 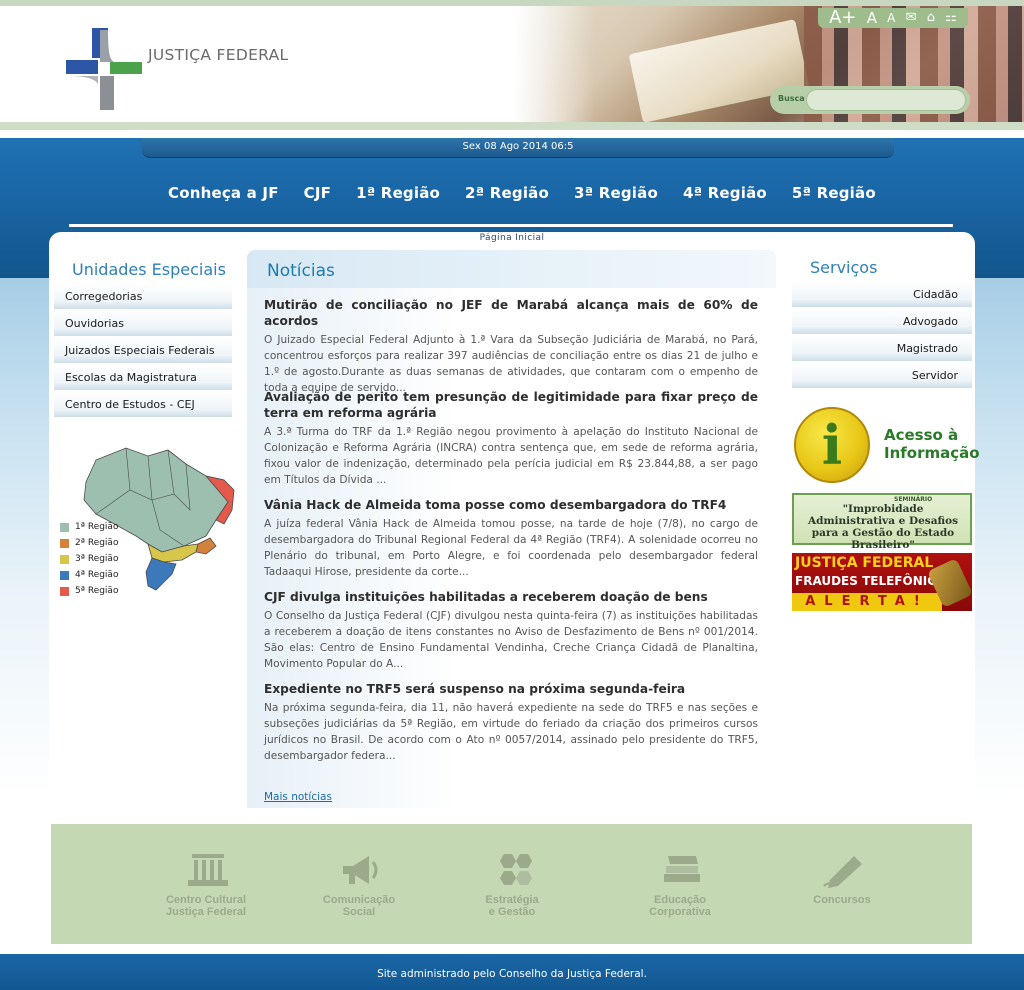 What do you see at coordinates (867, 602) in the screenshot?
I see `fraud-alert: ALERTA!` at bounding box center [867, 602].